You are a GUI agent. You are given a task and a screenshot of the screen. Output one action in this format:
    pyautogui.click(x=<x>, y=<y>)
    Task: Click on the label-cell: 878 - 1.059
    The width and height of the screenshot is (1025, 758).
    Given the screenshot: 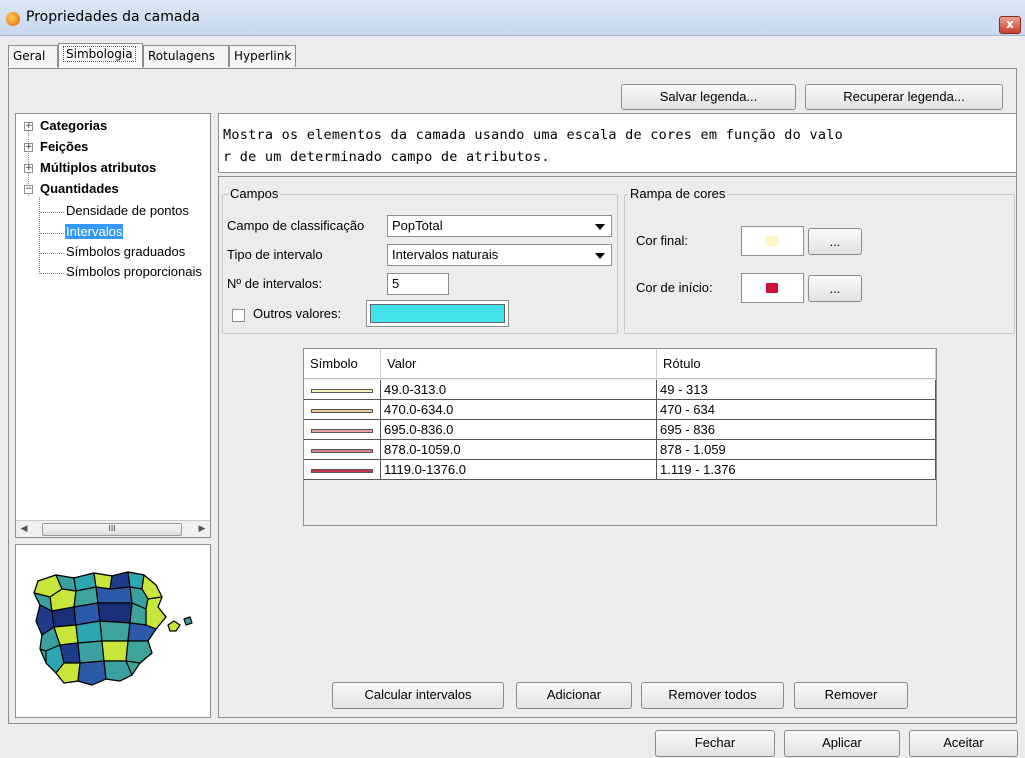 What is the action you would take?
    pyautogui.click(x=796, y=450)
    